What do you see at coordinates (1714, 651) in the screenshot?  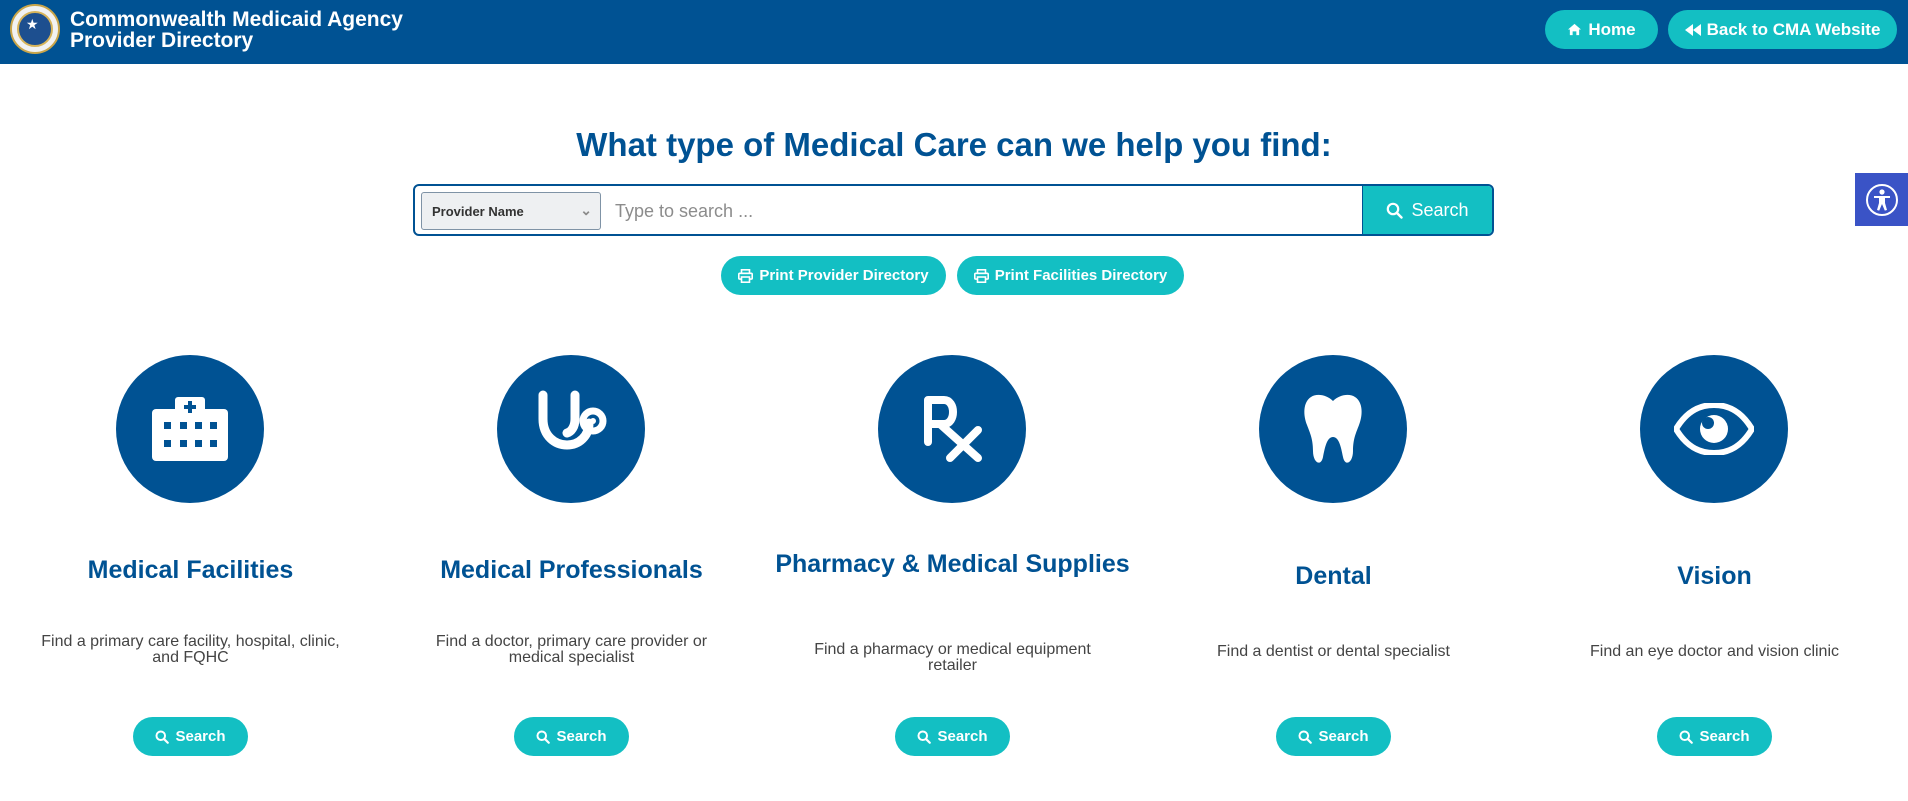 I see `card-description: Find an eye doctor and vision clinic` at bounding box center [1714, 651].